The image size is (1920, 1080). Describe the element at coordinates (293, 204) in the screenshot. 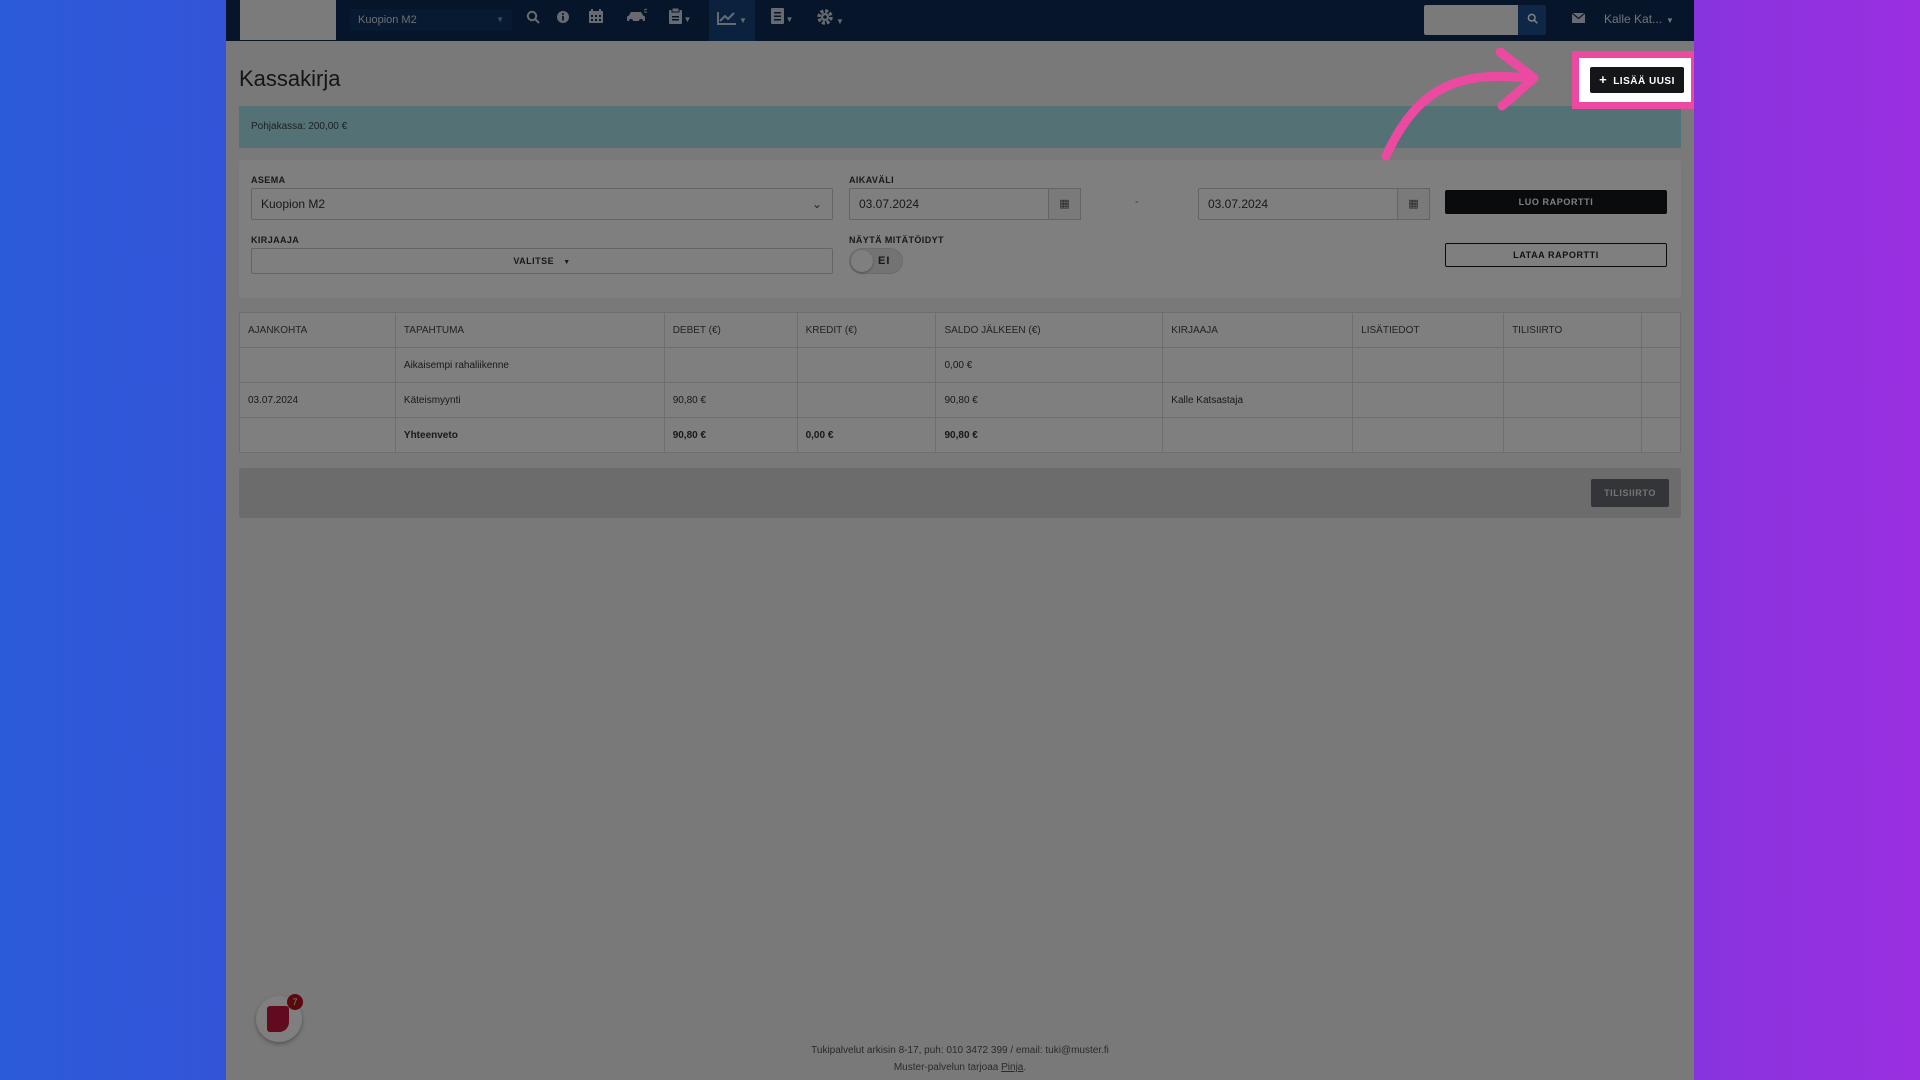

I see `asema-select-value: Kuopion M2` at that location.